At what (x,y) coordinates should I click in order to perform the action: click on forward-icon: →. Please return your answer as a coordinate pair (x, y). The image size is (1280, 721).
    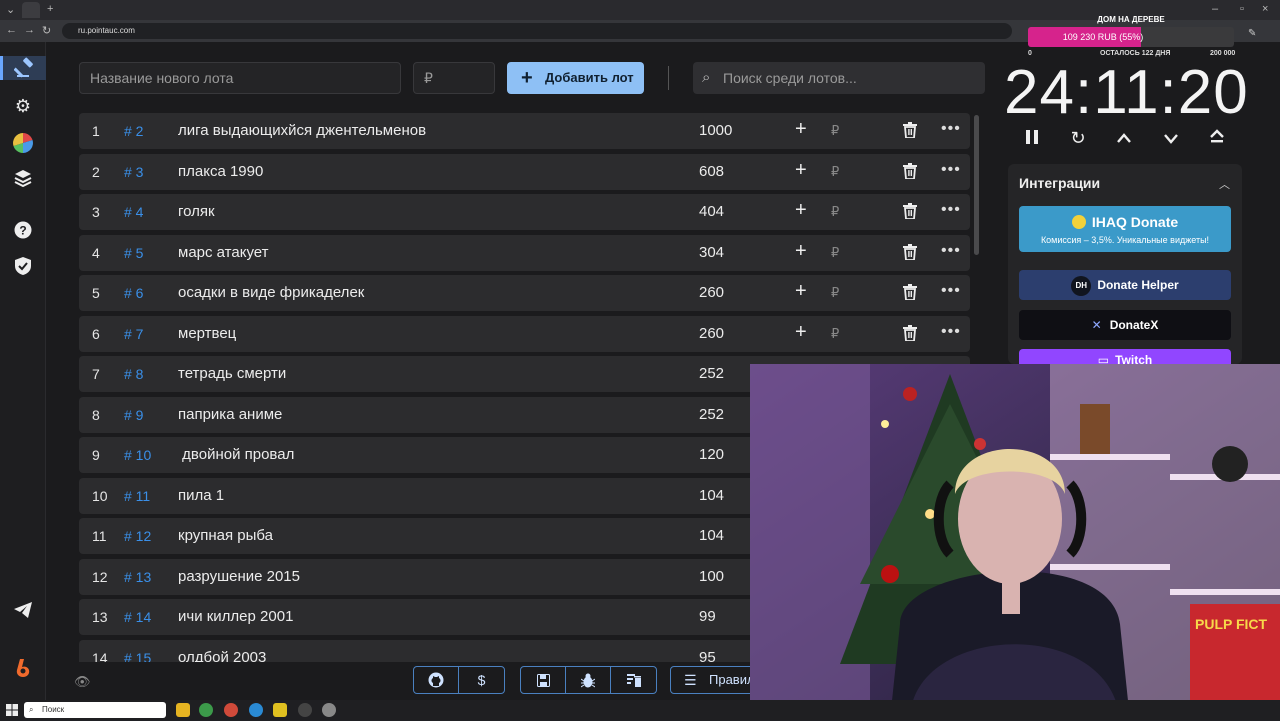
    Looking at the image, I should click on (29, 30).